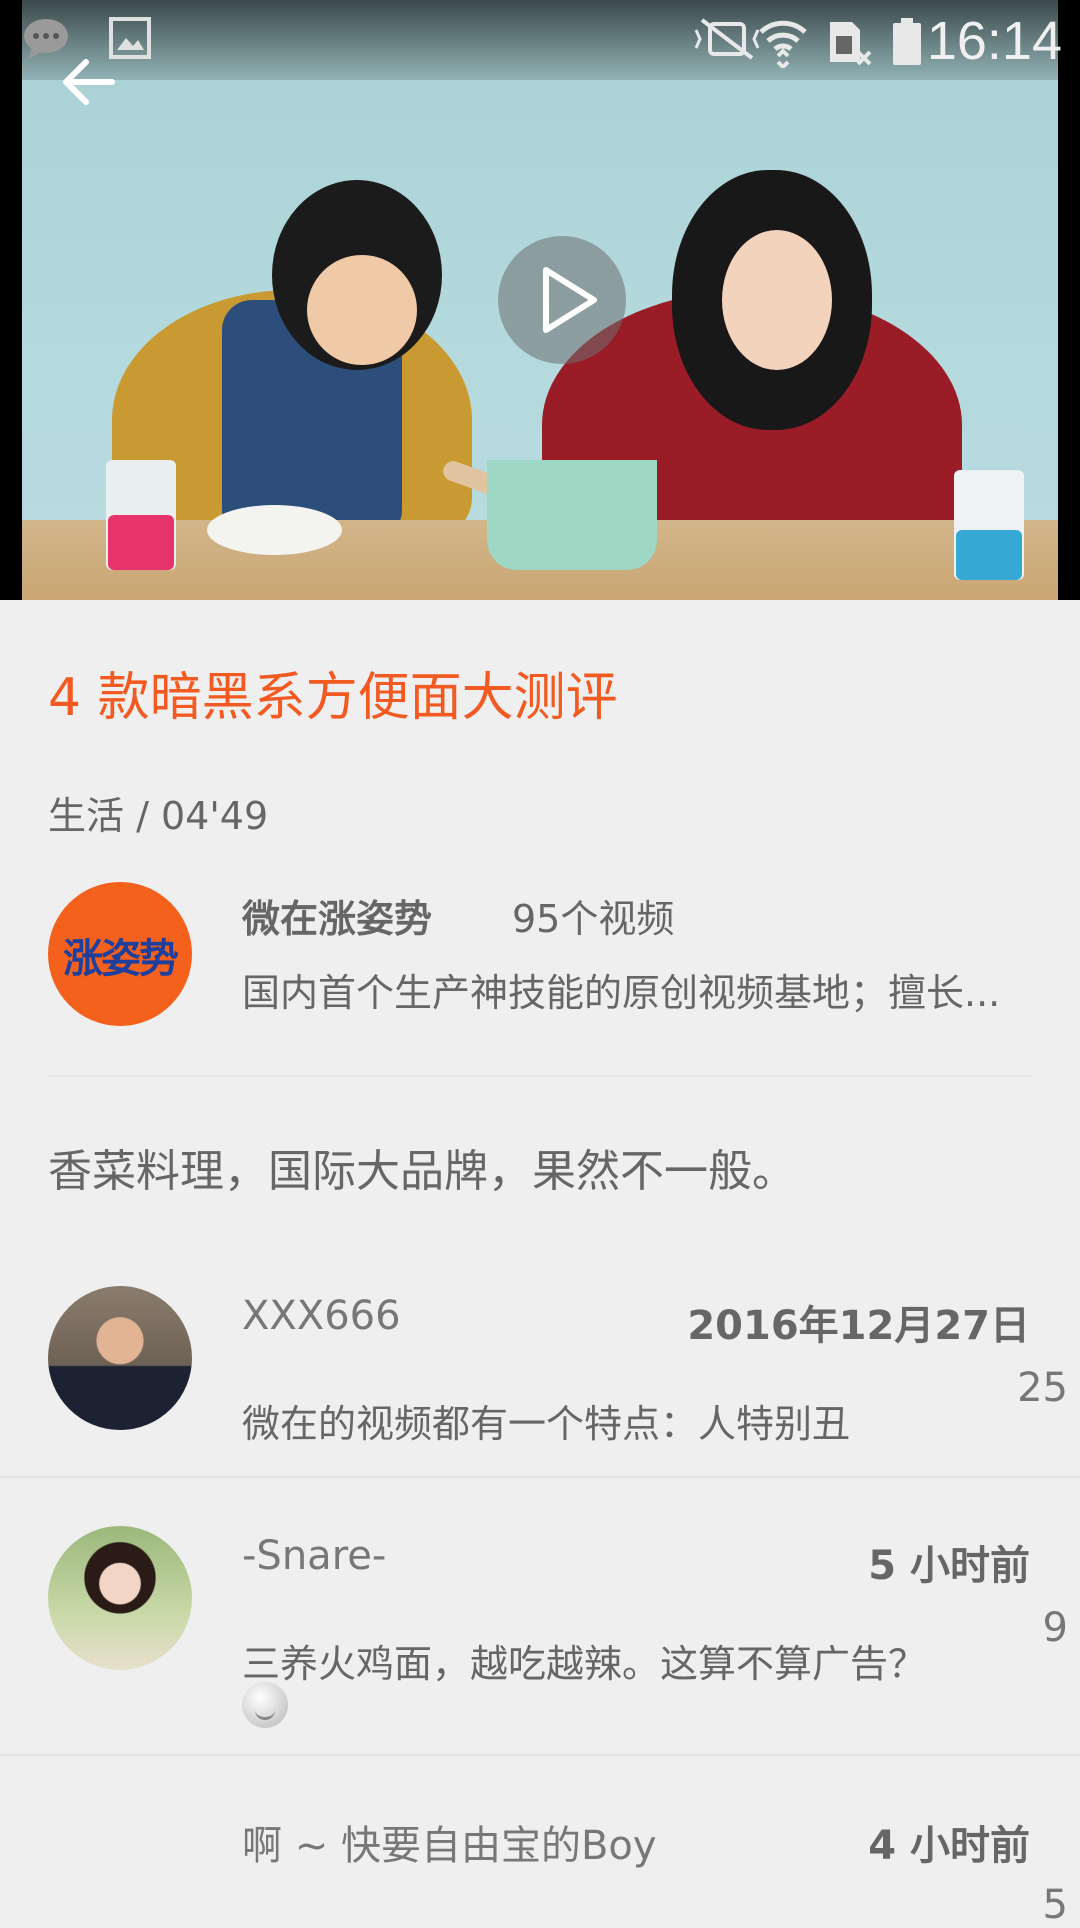 This screenshot has width=1080, height=1928. What do you see at coordinates (314, 1556) in the screenshot?
I see `comment-username: -Snare-` at bounding box center [314, 1556].